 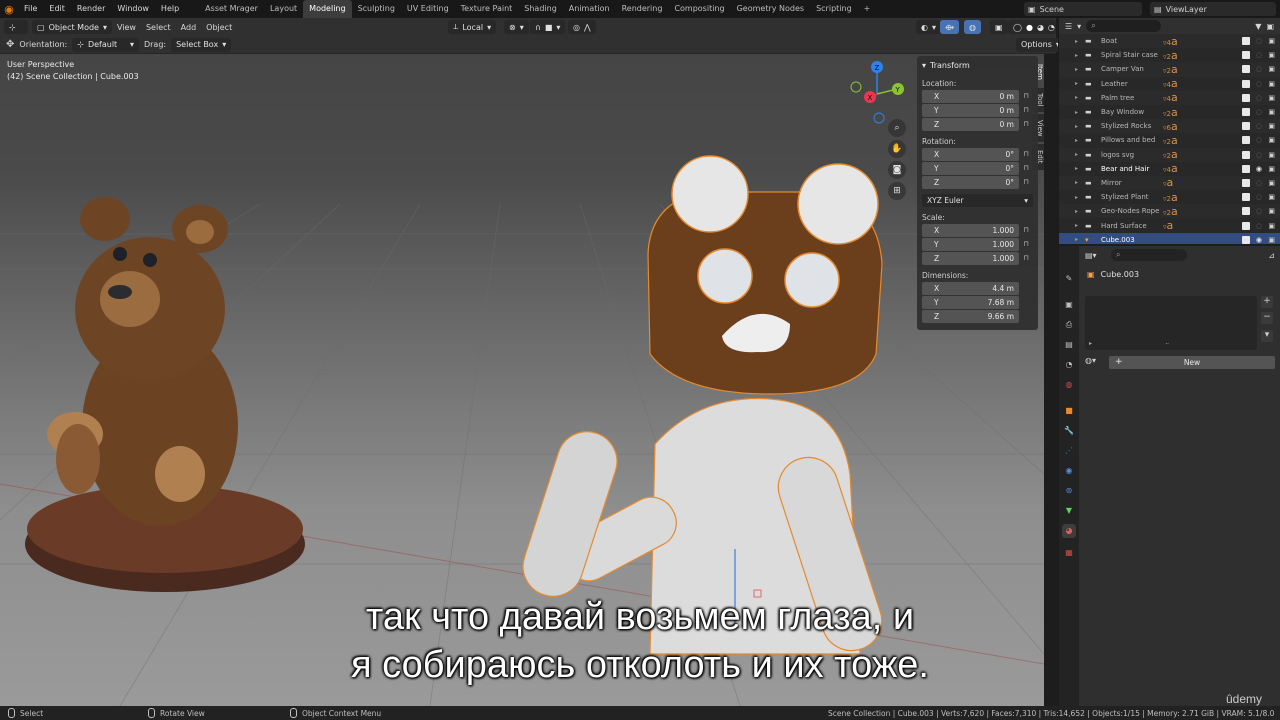 What do you see at coordinates (72, 27) in the screenshot?
I see `mode-selector: ▢ Object Mode ▾` at bounding box center [72, 27].